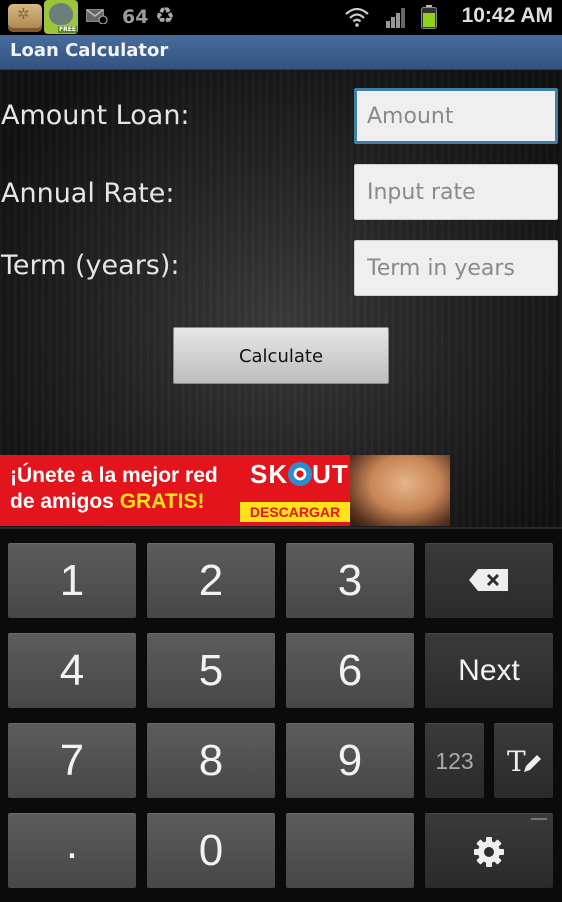  Describe the element at coordinates (281, 52) in the screenshot. I see `title-bar: Loan Calculator` at that location.